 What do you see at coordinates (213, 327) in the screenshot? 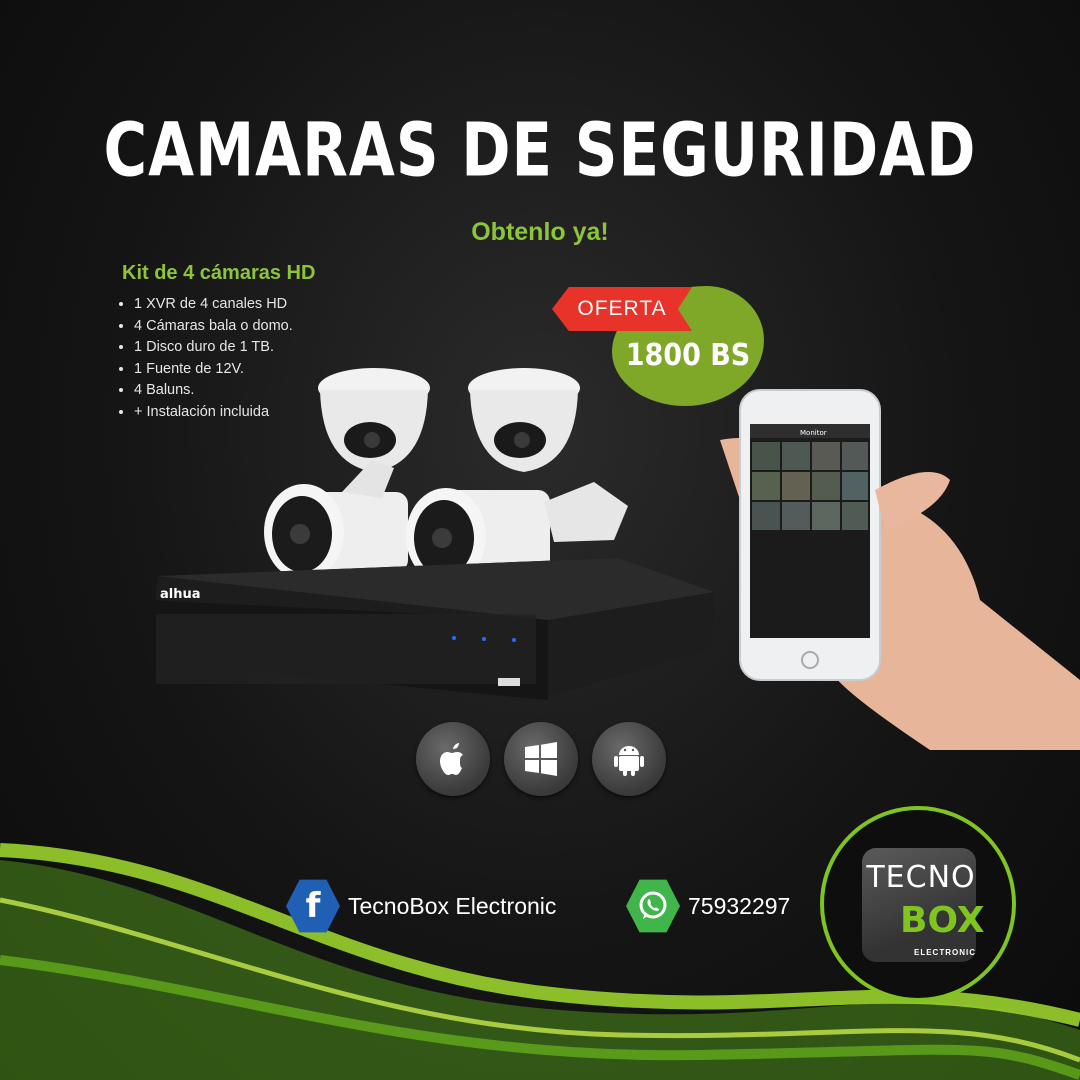
I see `list-item: 4 Cámaras bala o domo.` at bounding box center [213, 327].